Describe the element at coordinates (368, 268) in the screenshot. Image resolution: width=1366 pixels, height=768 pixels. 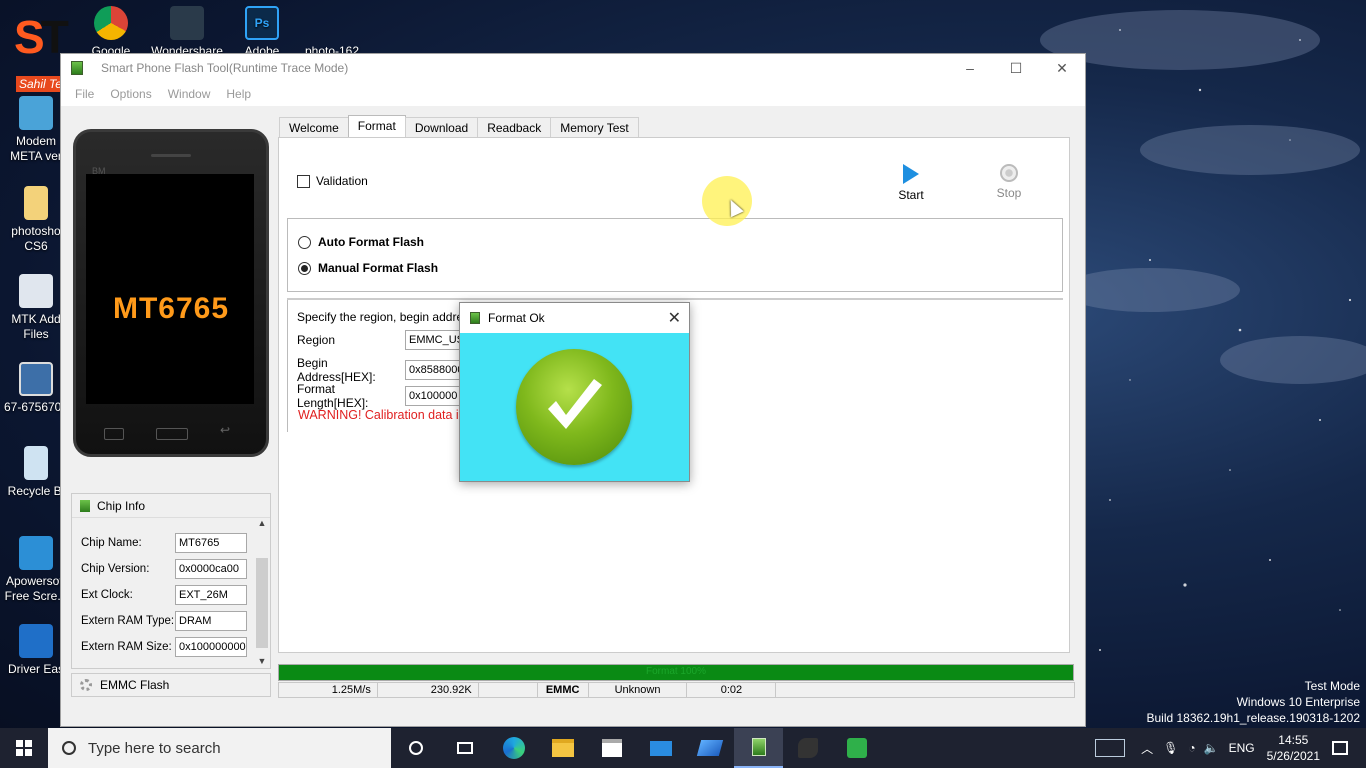
I see `manual-format-radio: Manual Format Flash` at that location.